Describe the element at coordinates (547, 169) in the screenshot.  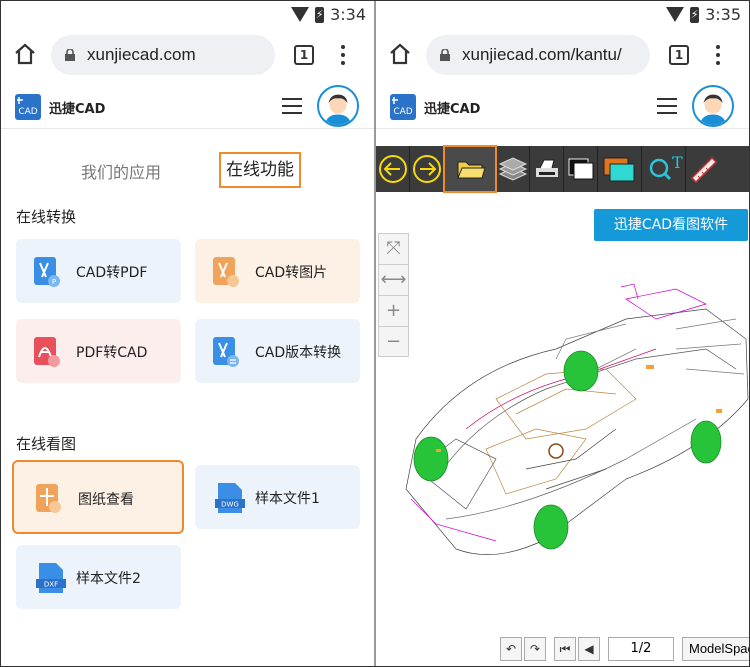
I see `print-icon` at that location.